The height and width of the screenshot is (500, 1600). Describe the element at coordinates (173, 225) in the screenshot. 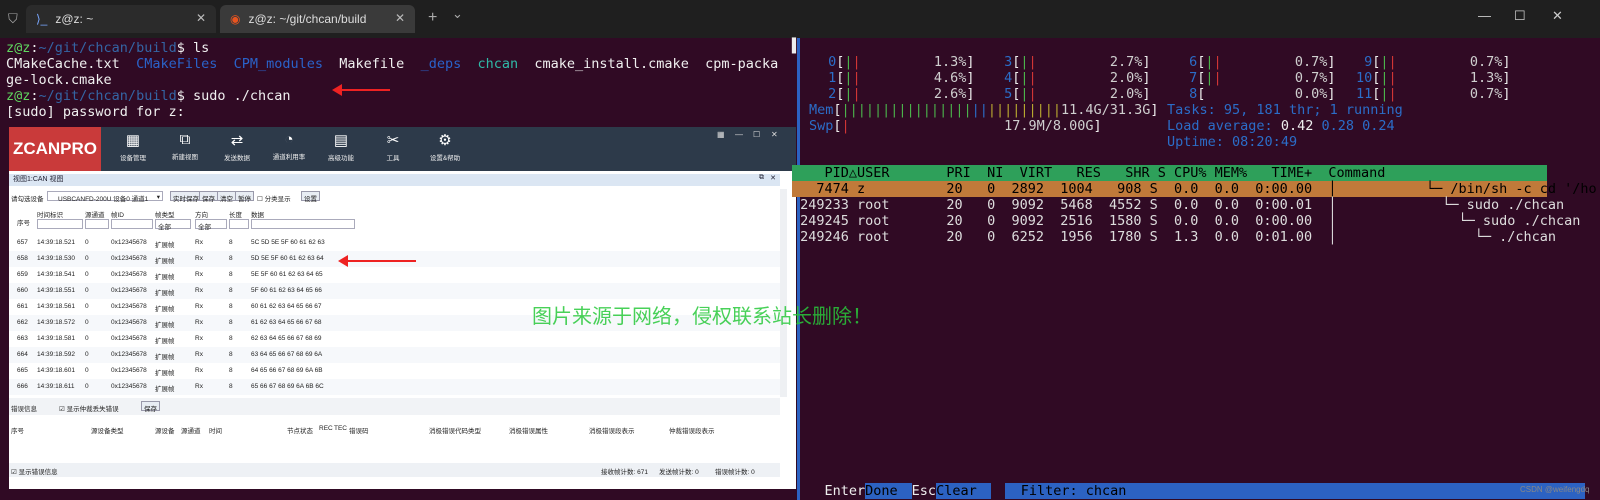

I see `type-filter-select: 全部` at that location.